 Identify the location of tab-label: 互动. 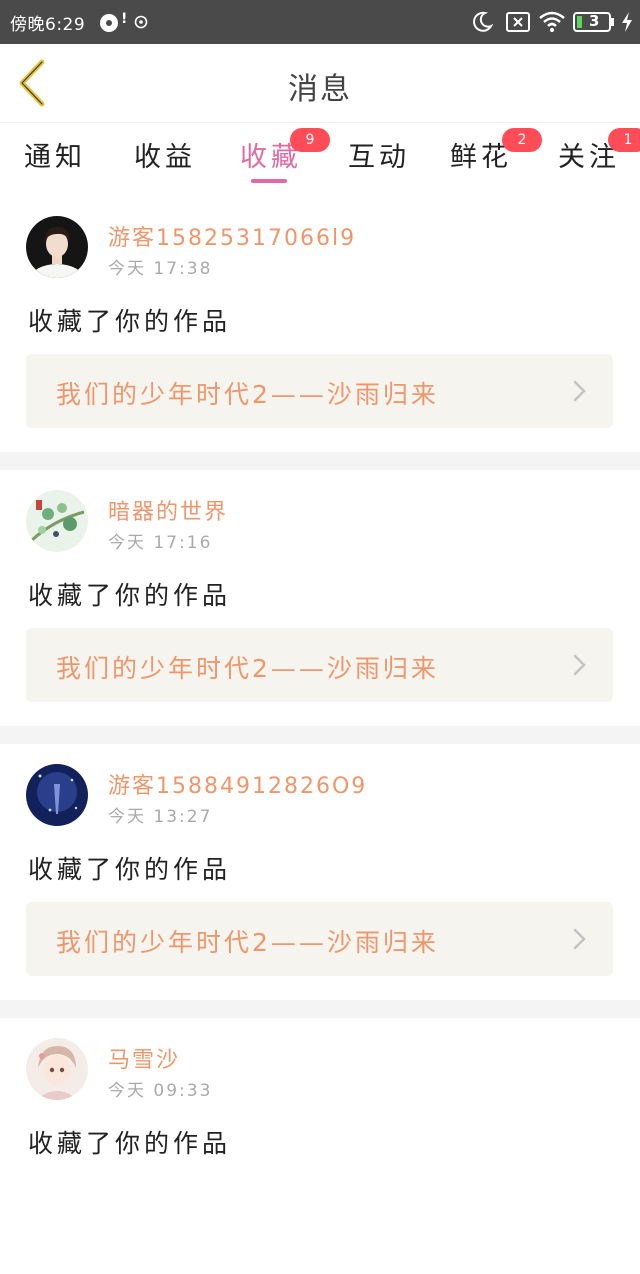
(379, 157).